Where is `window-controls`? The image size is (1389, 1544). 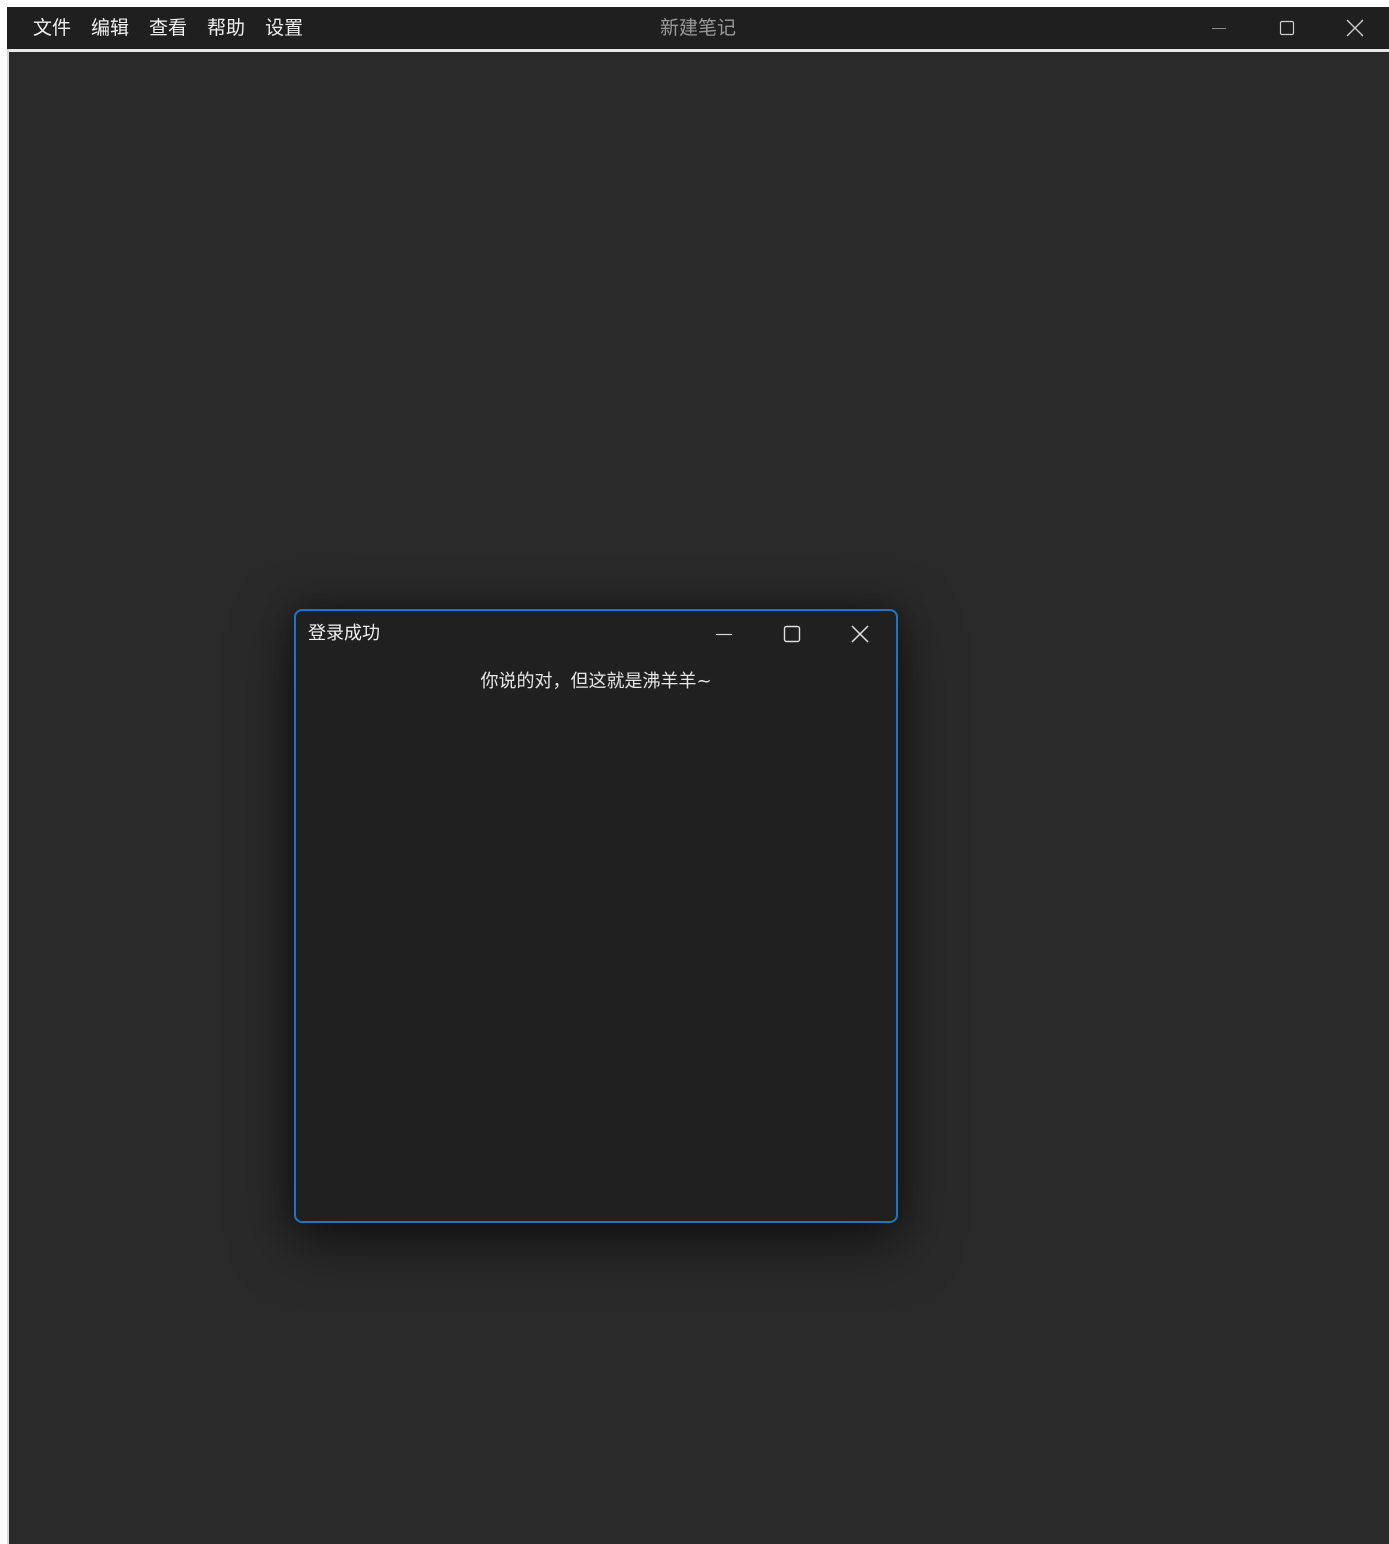 window-controls is located at coordinates (1287, 28).